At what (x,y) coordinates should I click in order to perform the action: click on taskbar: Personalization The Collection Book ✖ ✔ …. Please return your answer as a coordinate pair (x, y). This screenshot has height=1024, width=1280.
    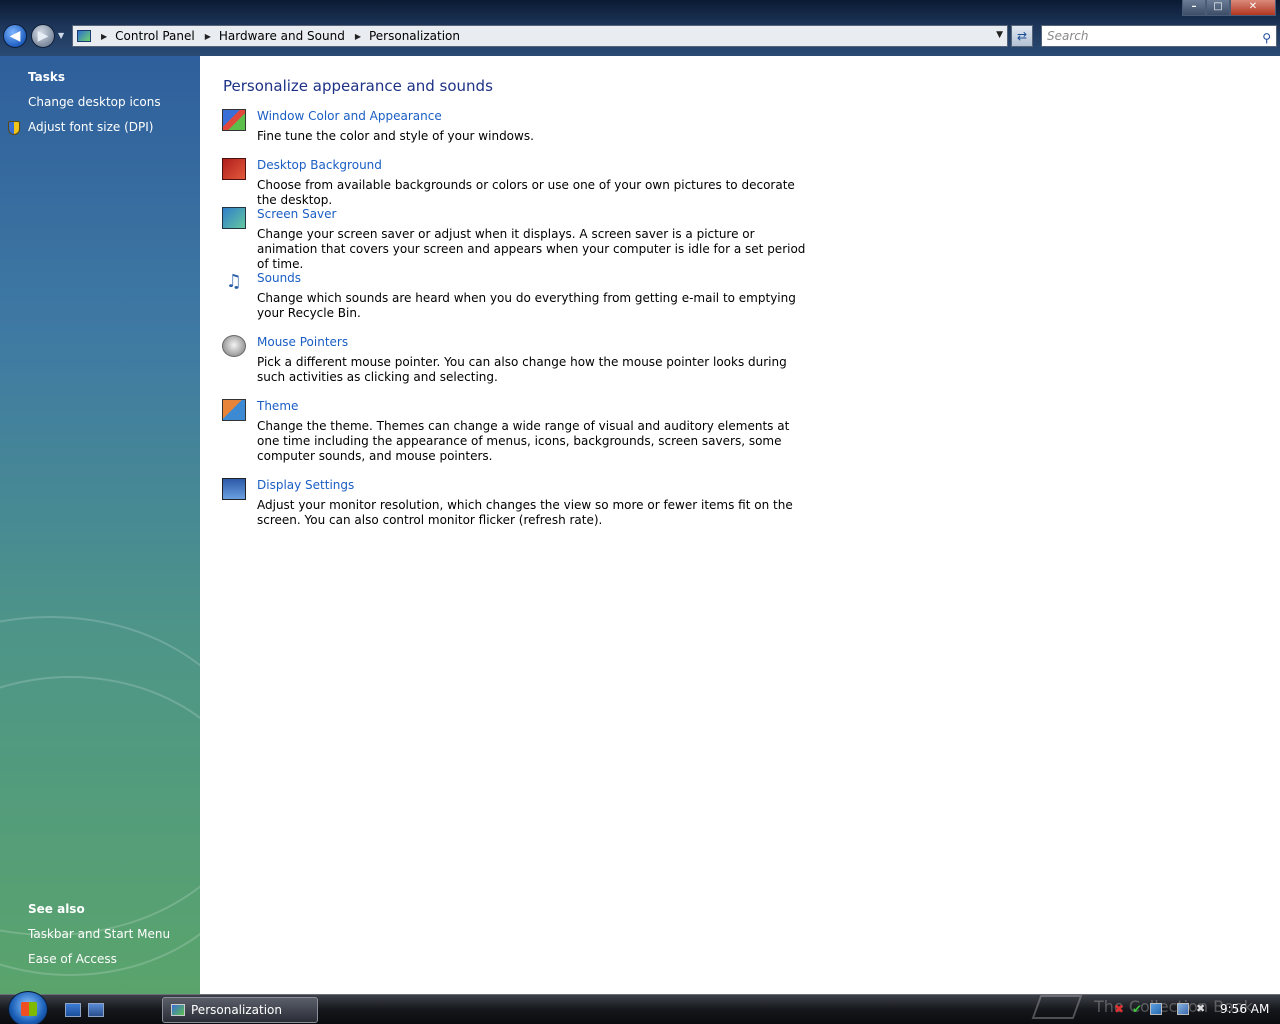
    Looking at the image, I should click on (640, 1007).